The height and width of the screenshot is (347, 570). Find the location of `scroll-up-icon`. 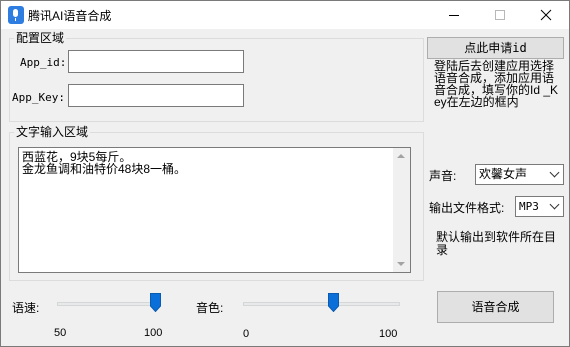

scroll-up-icon is located at coordinates (401, 156).